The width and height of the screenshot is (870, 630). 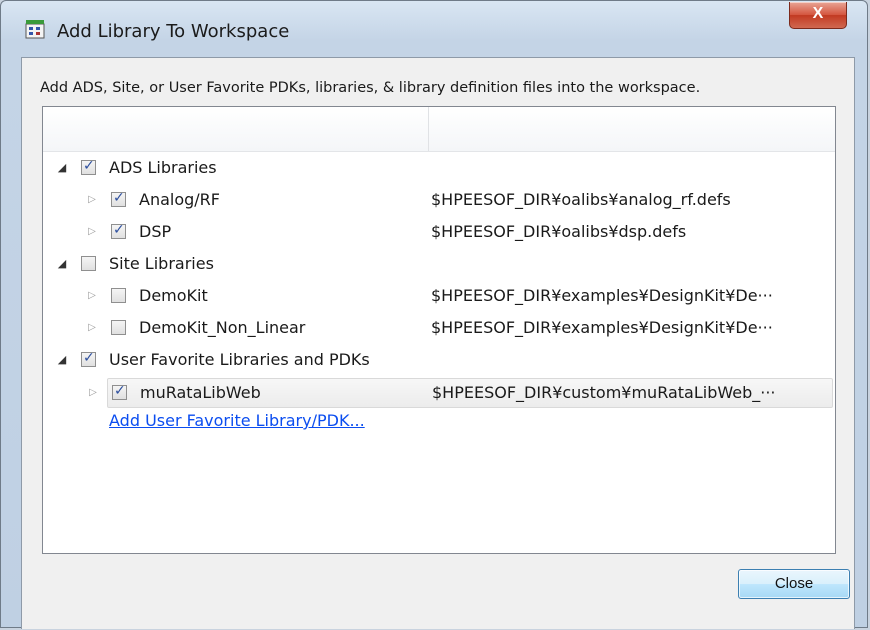 What do you see at coordinates (118, 198) in the screenshot?
I see `analog-rf-checkbox` at bounding box center [118, 198].